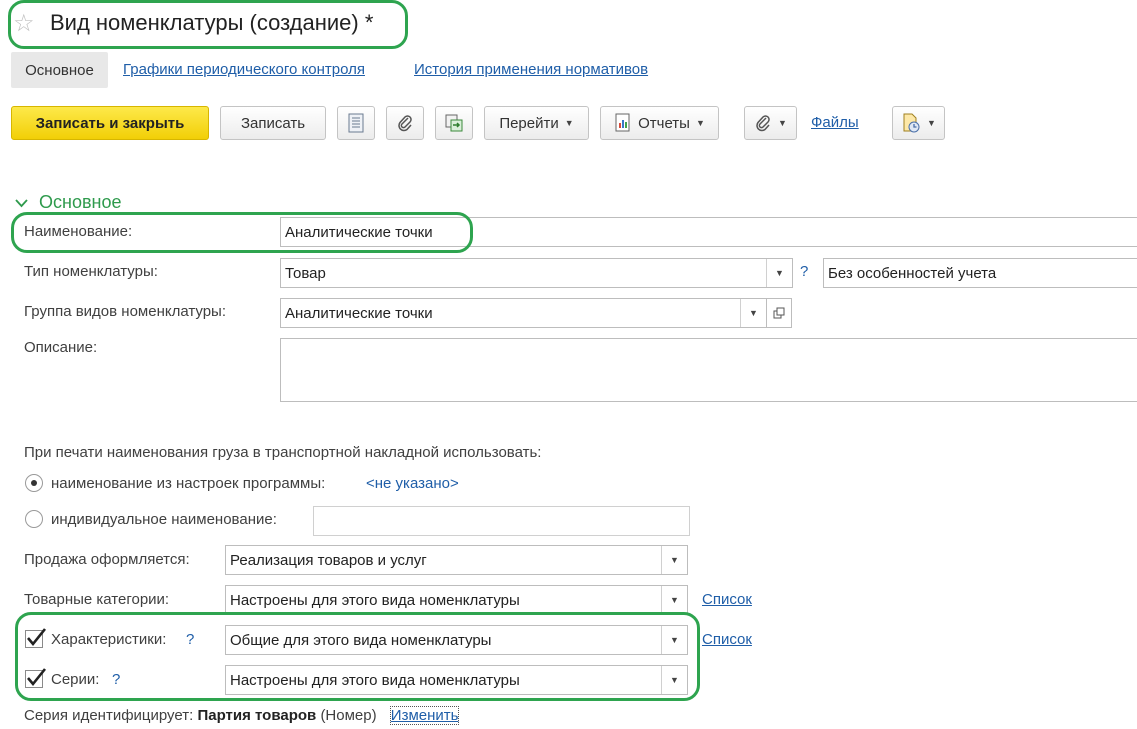 The width and height of the screenshot is (1137, 729). What do you see at coordinates (109, 639) in the screenshot?
I see `characteristics-label: Характеристики:` at bounding box center [109, 639].